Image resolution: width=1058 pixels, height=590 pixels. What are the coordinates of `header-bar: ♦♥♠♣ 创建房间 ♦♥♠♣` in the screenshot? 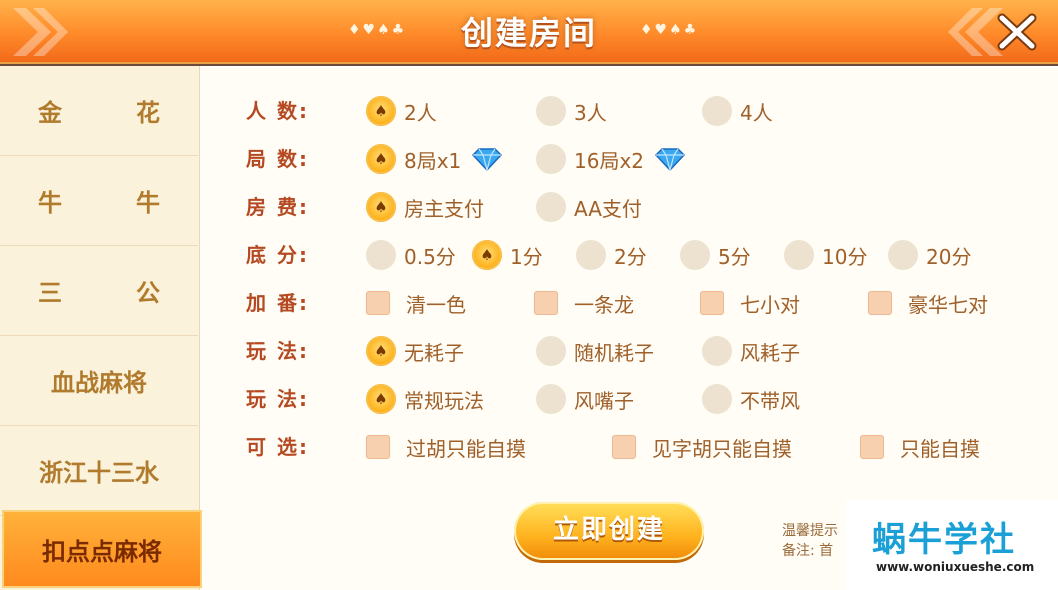 It's located at (529, 32).